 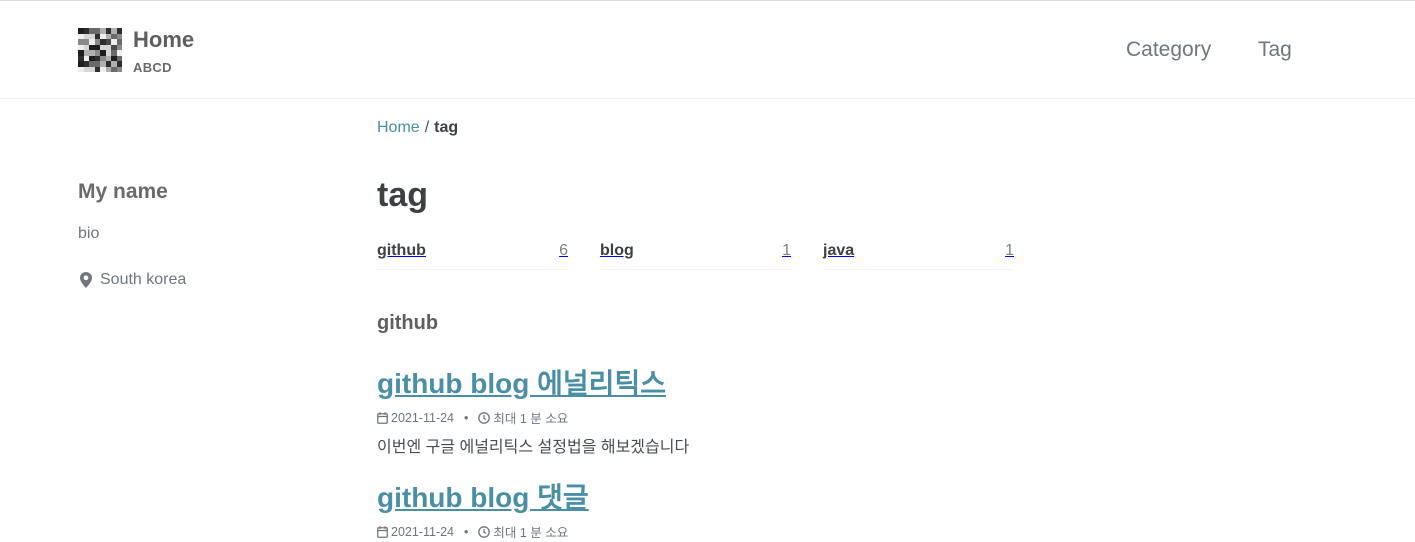 What do you see at coordinates (533, 447) in the screenshot?
I see `post-excerpt: 이번엔 구글 에널리틱스 설정법을 해보겠습니다` at bounding box center [533, 447].